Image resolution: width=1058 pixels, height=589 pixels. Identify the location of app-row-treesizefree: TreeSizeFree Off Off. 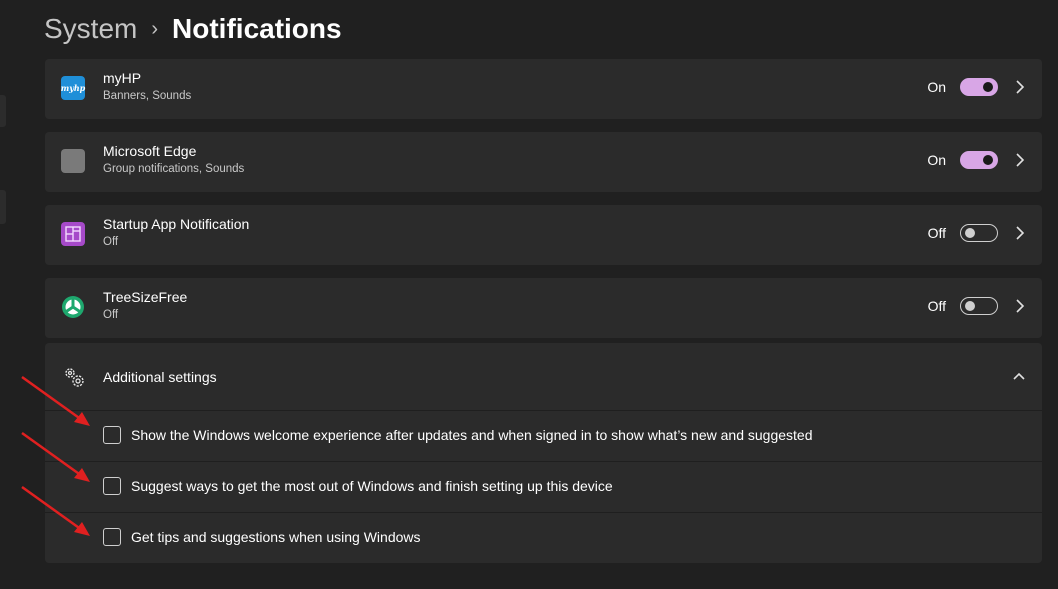
(543, 308).